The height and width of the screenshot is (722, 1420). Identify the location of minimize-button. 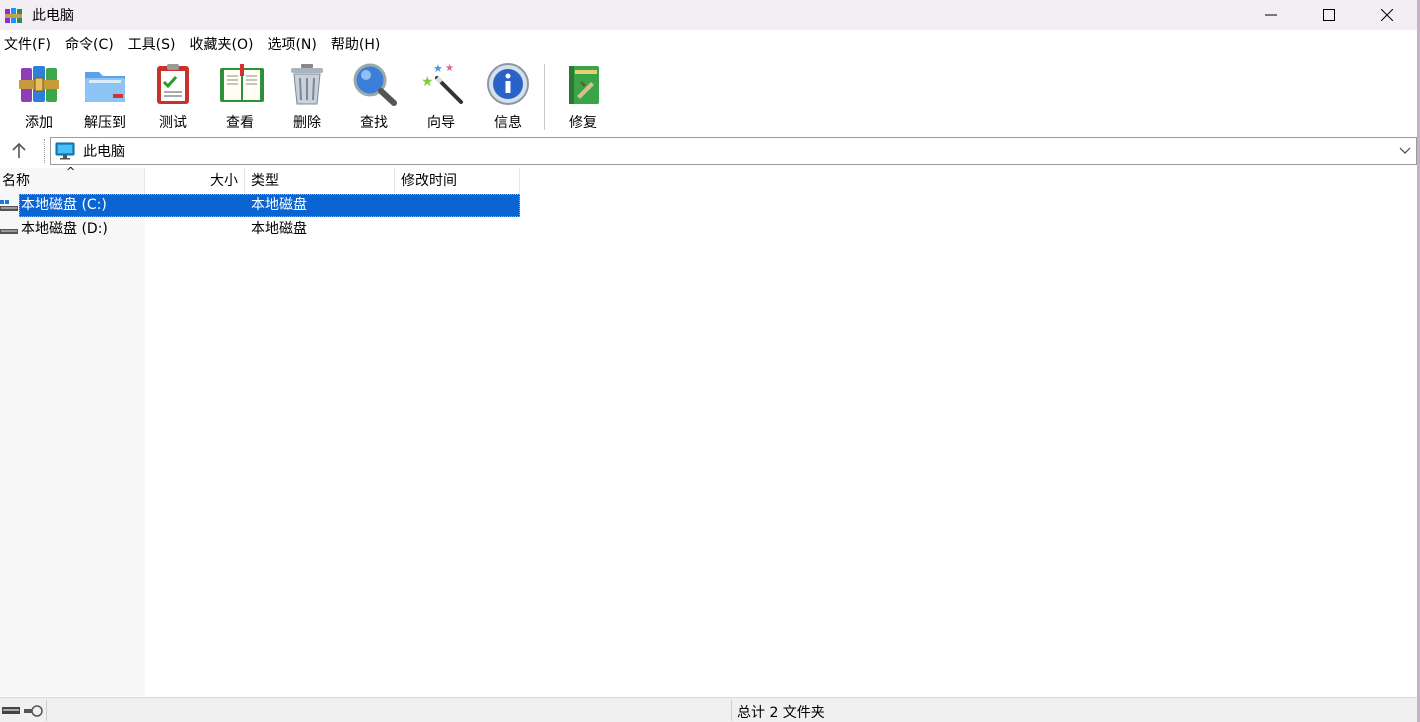
(1271, 15).